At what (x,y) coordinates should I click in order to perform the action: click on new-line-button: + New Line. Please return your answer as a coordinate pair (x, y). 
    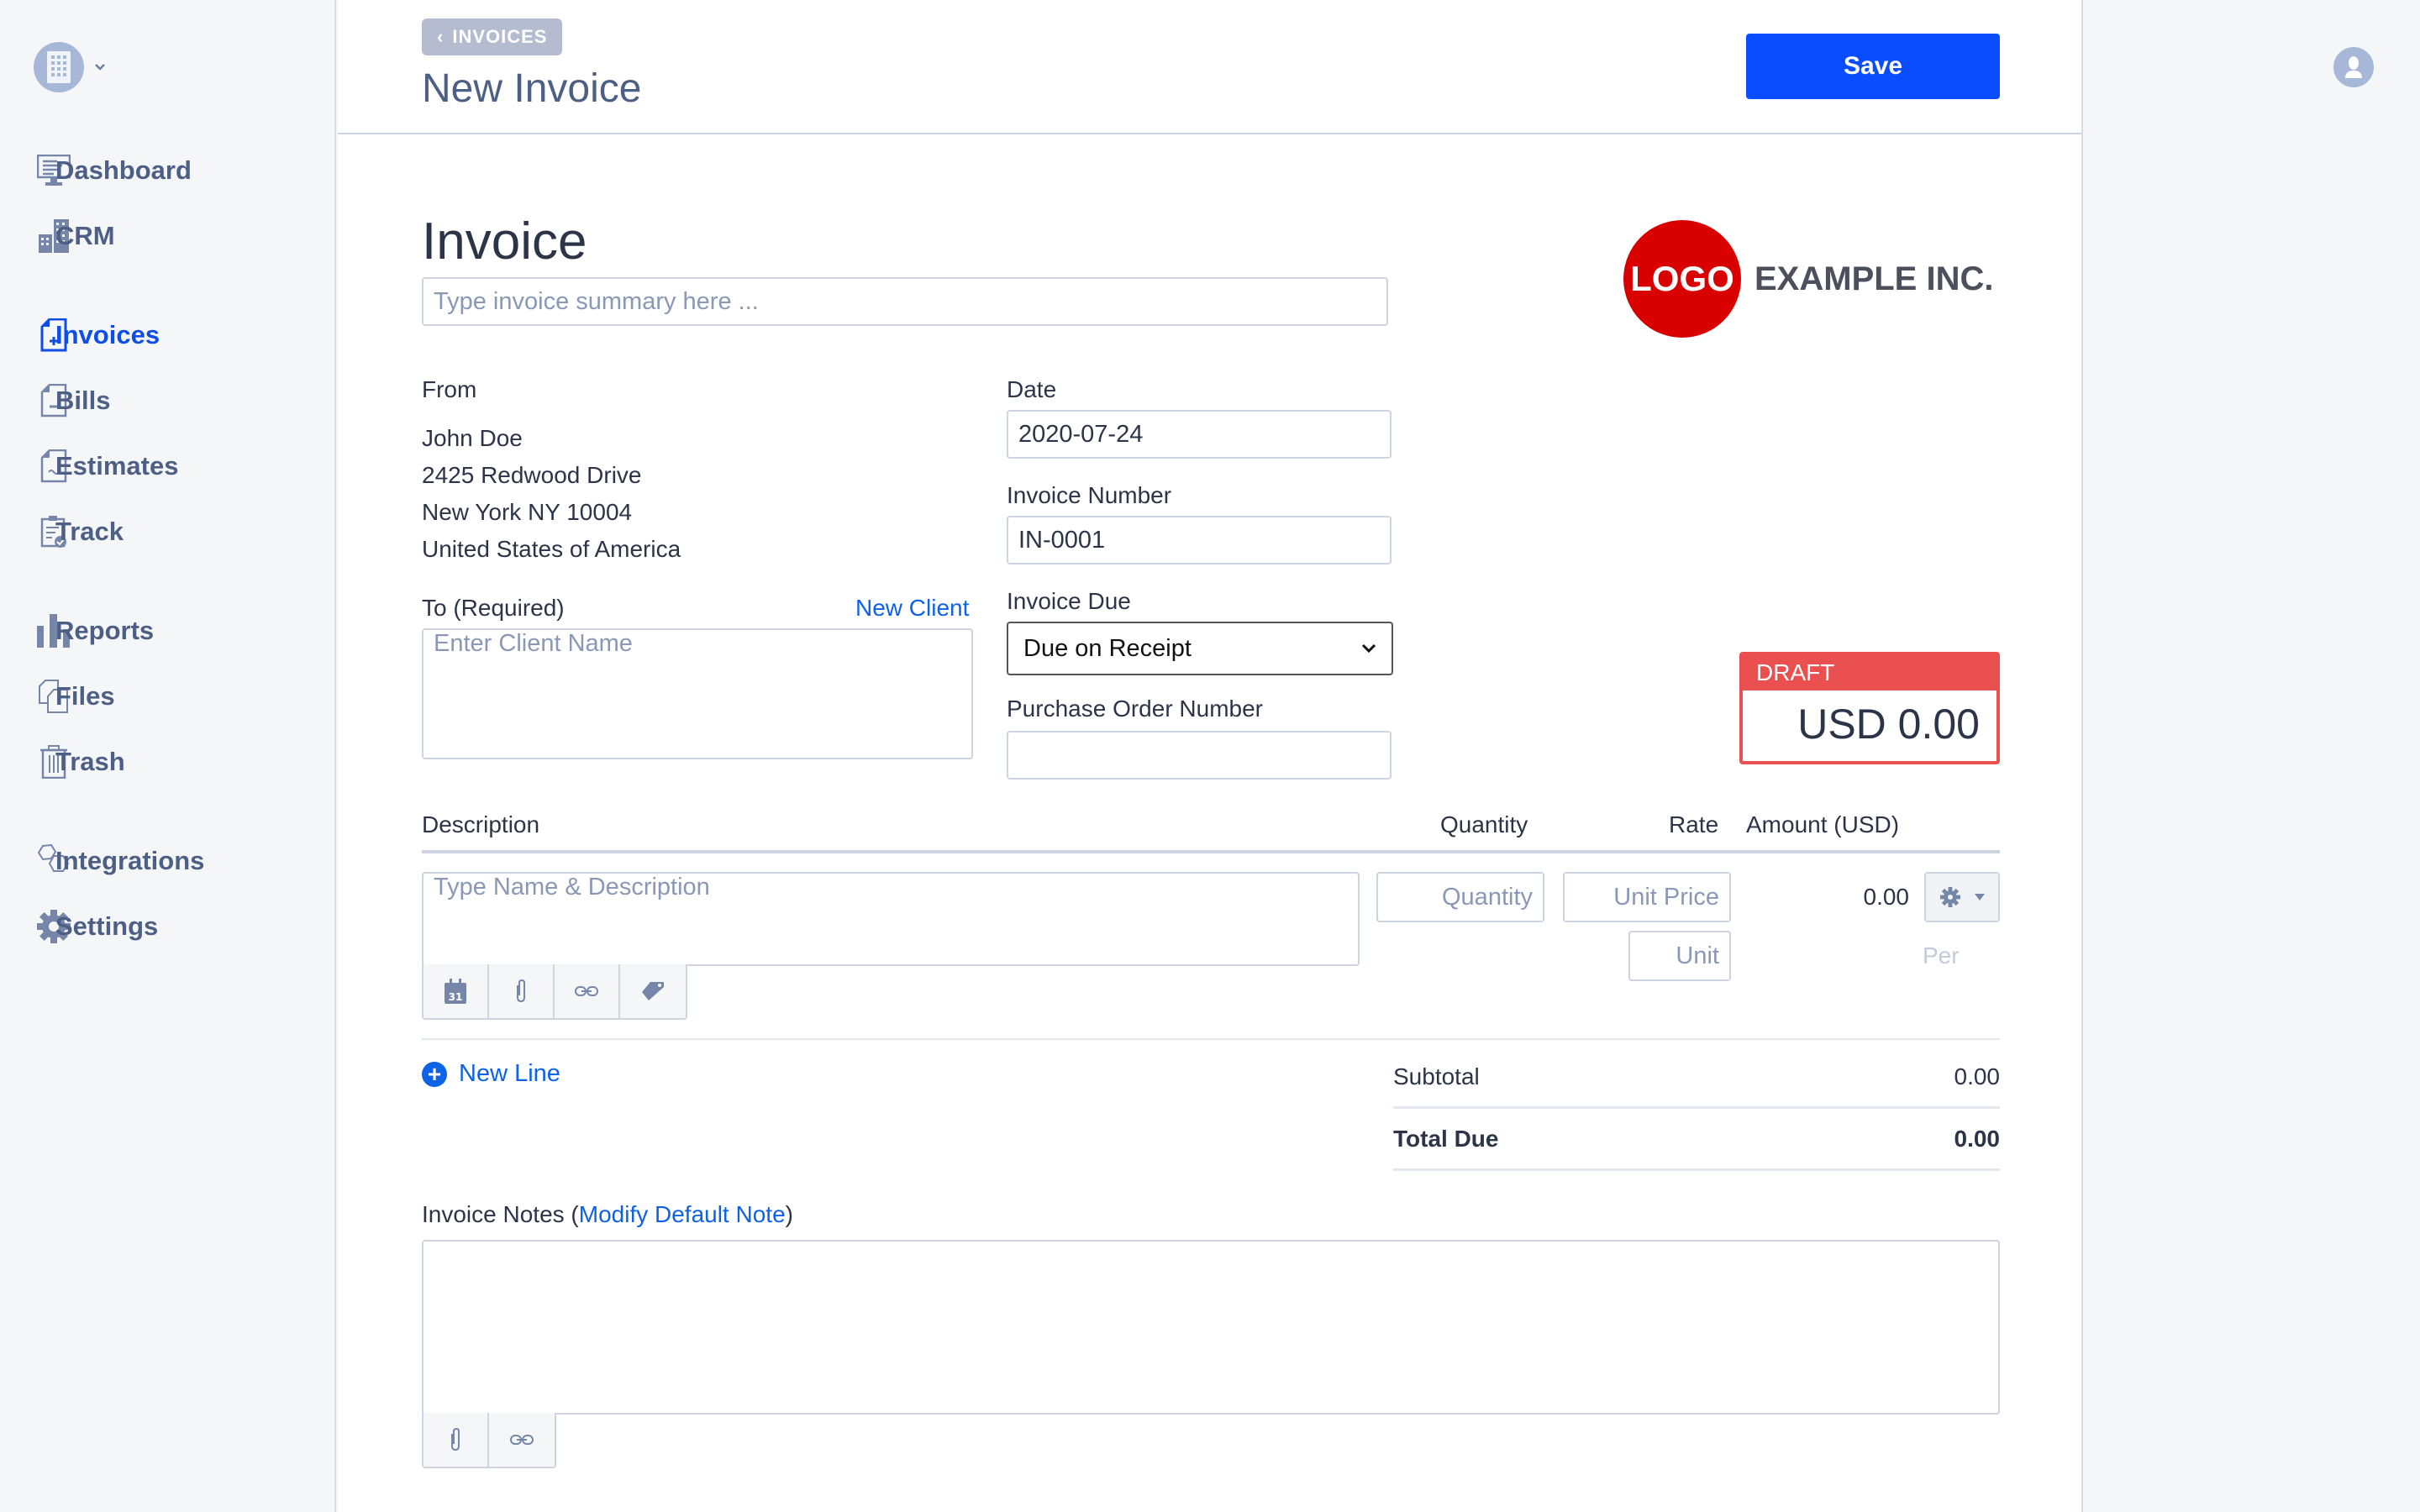
    Looking at the image, I should click on (491, 1074).